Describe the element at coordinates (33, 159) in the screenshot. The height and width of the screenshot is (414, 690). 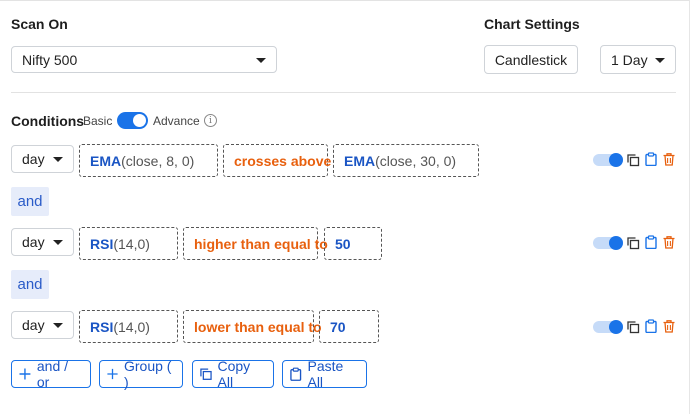
I see `row1-timeframe-value: day` at that location.